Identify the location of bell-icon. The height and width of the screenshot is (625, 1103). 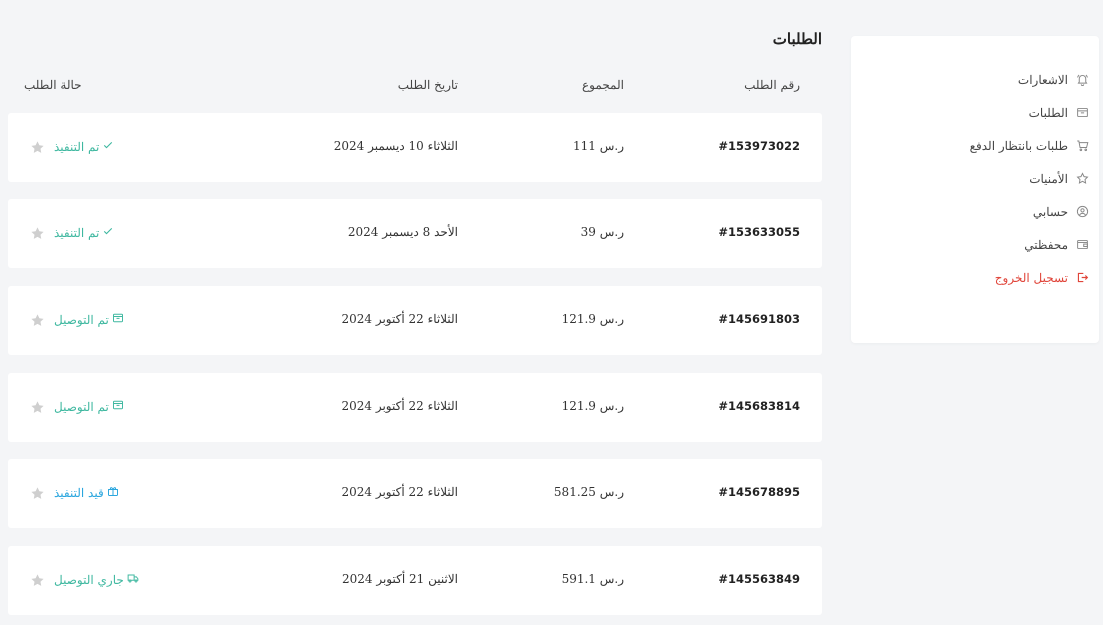
(1082, 80).